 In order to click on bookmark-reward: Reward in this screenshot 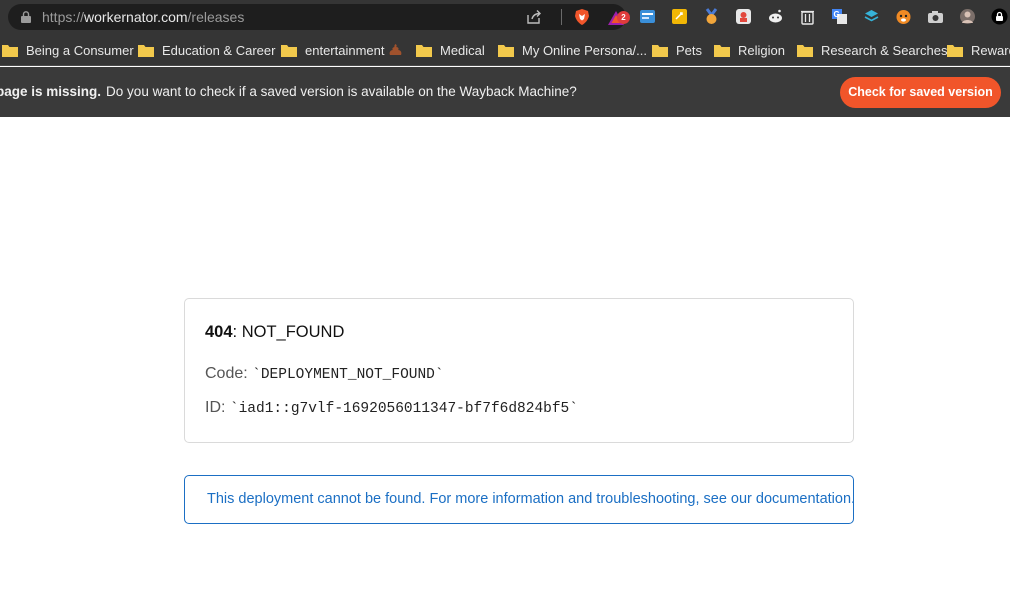, I will do `click(978, 50)`.